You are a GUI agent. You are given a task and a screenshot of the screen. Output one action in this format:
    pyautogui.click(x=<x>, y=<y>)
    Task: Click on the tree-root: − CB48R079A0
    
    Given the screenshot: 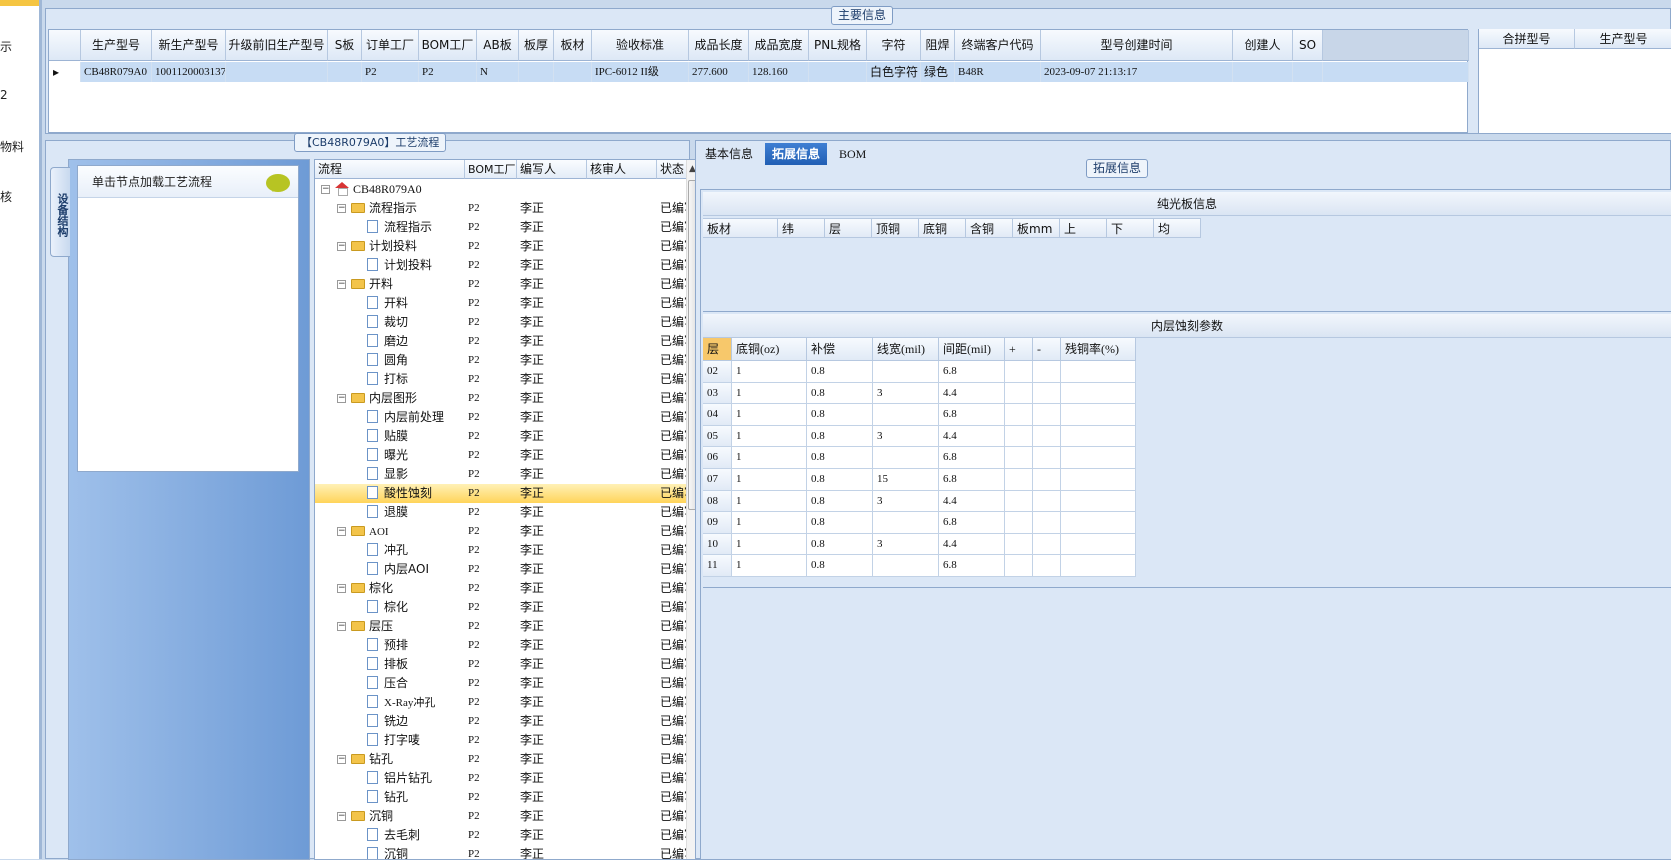 What is the action you would take?
    pyautogui.click(x=501, y=189)
    